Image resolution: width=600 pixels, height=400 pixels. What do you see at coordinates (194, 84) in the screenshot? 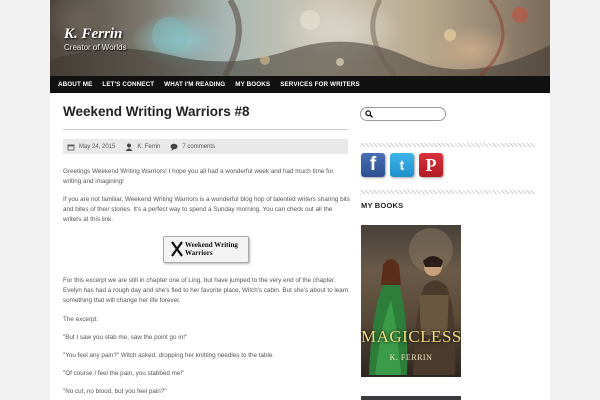
I see `nav-item-what-im-reading: WHAT I'M READING` at bounding box center [194, 84].